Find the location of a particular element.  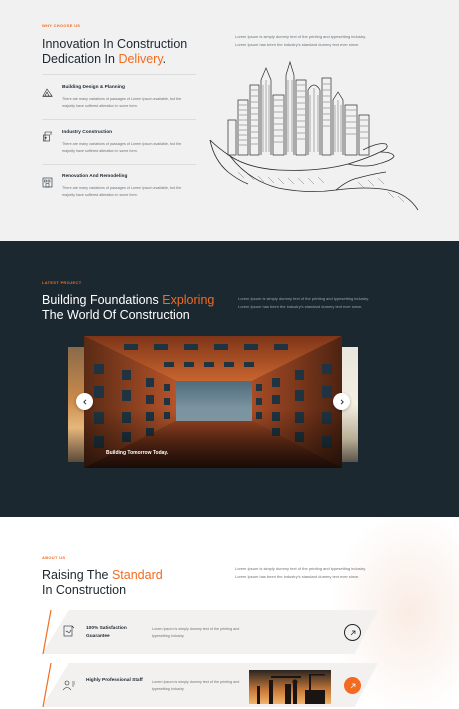

team-icon is located at coordinates (68, 685).